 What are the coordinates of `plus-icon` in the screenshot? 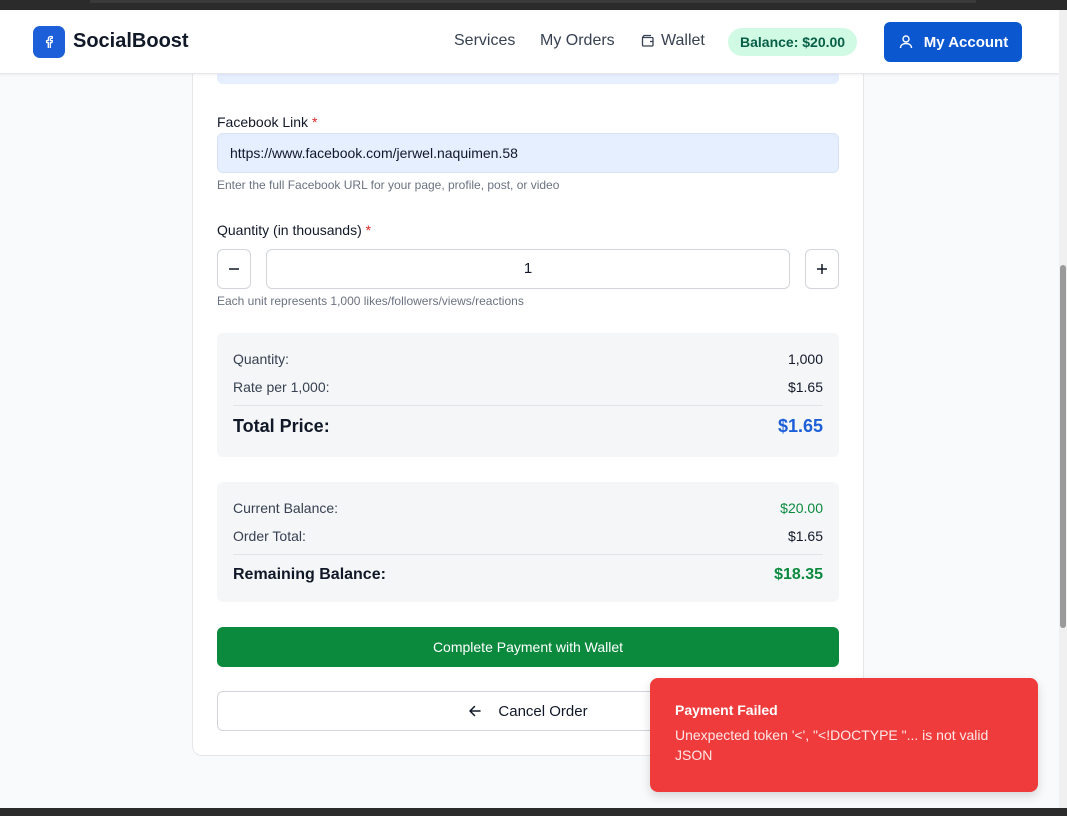 It's located at (822, 269).